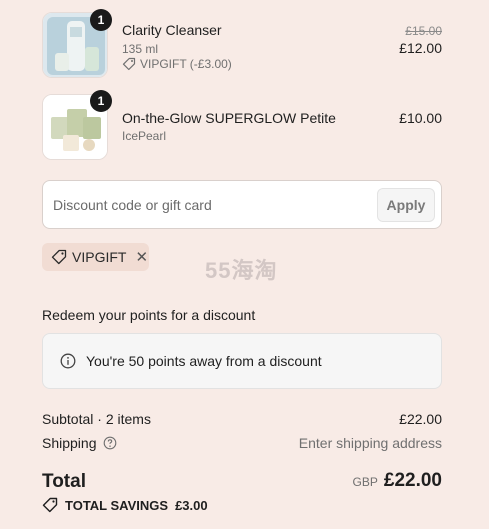 The image size is (489, 529). What do you see at coordinates (140, 49) in the screenshot?
I see `item-variant: 135 ml` at bounding box center [140, 49].